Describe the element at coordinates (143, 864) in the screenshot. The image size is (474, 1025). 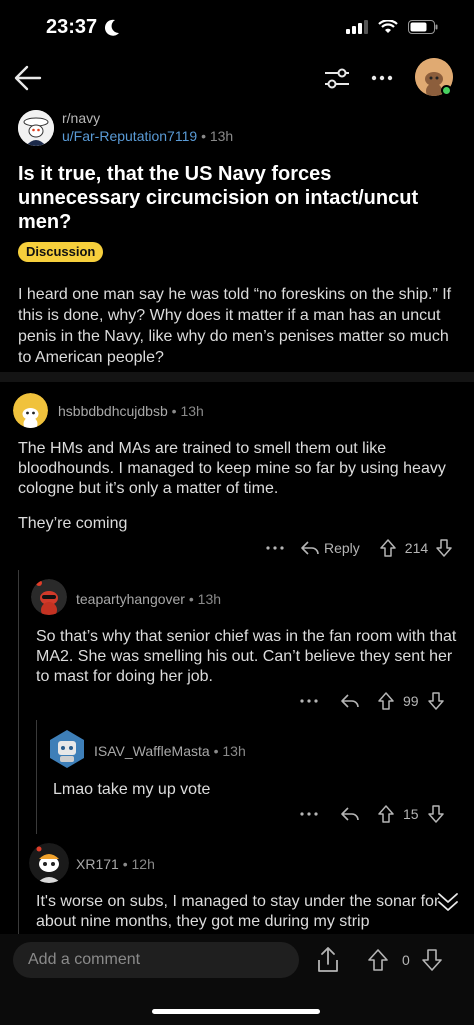
I see `comment-time: 12h` at that location.